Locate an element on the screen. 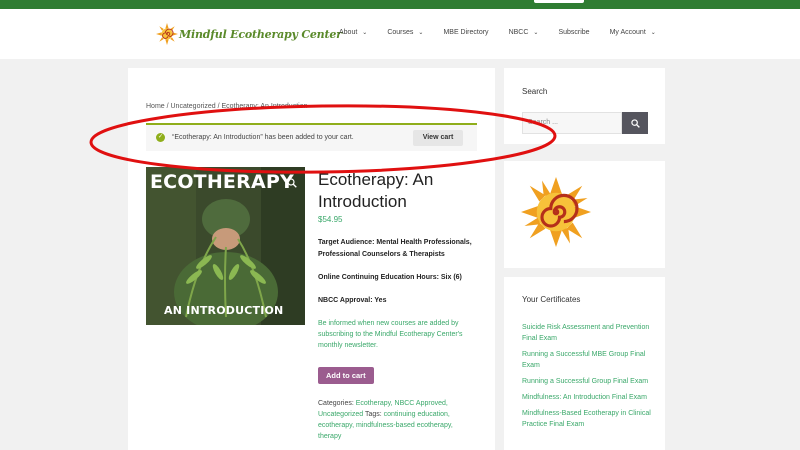 This screenshot has height=450, width=800. view-cart-button: View cart is located at coordinates (438, 138).